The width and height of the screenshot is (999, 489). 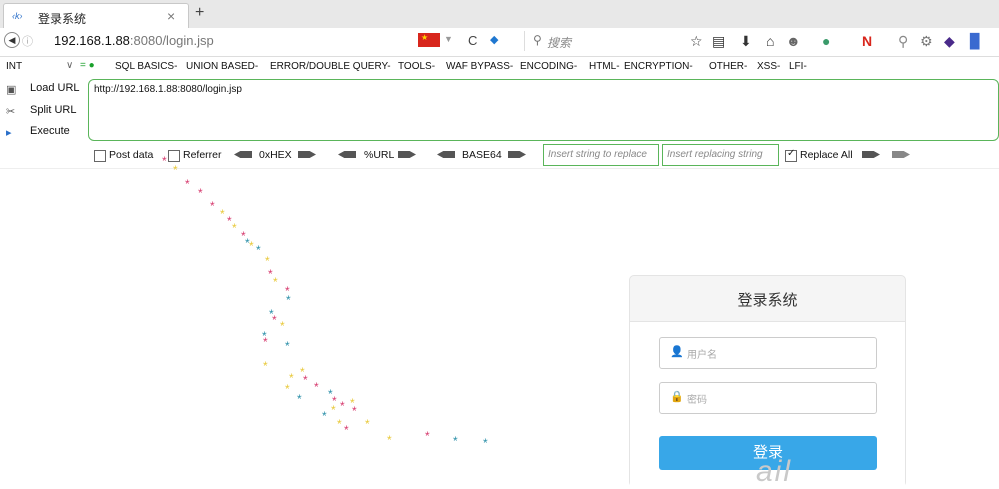 What do you see at coordinates (202, 155) in the screenshot?
I see `referrer-label: Referrer` at bounding box center [202, 155].